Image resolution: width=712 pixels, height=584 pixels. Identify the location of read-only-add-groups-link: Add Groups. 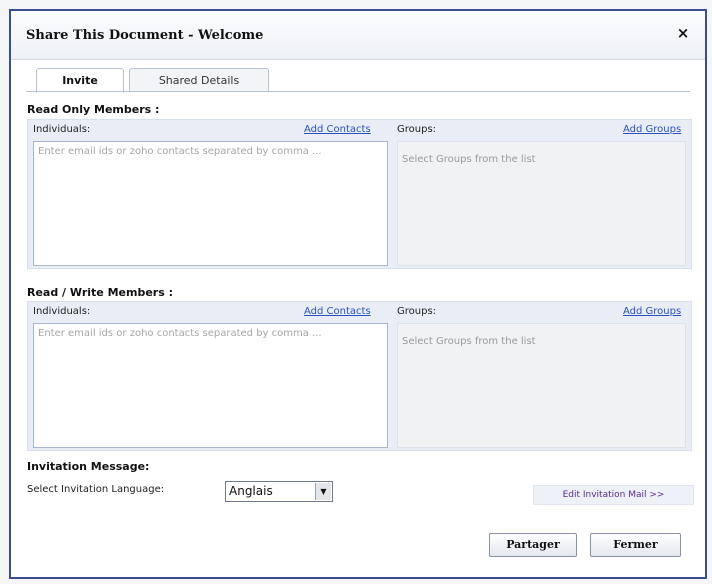
(652, 129).